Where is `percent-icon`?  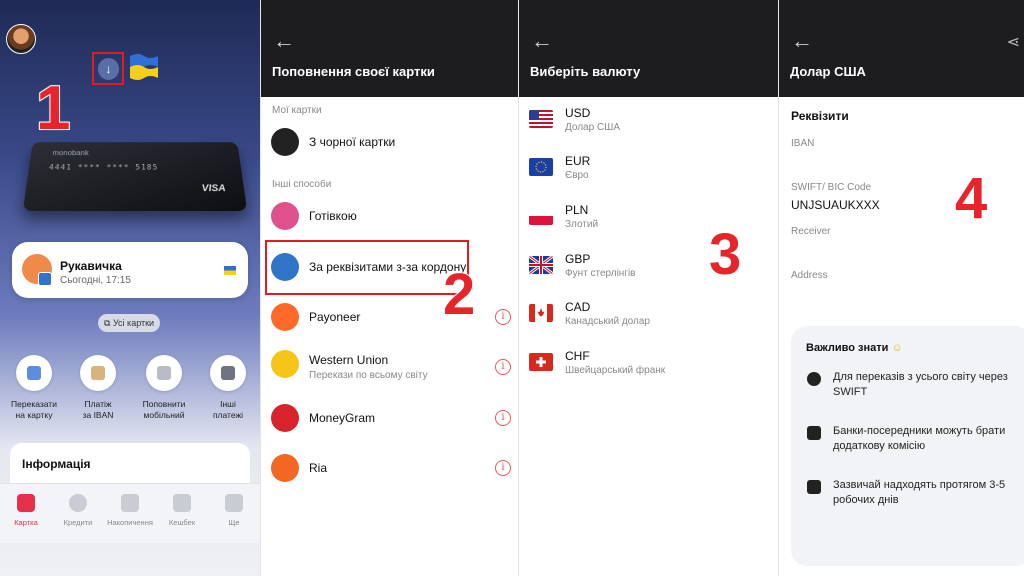
percent-icon is located at coordinates (814, 433).